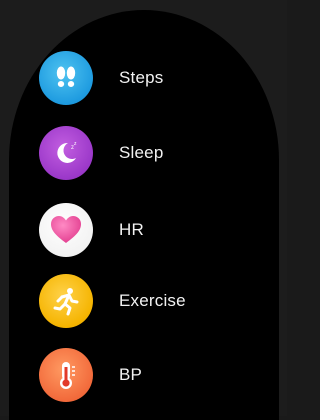  Describe the element at coordinates (66, 78) in the screenshot. I see `footprints-icon` at that location.